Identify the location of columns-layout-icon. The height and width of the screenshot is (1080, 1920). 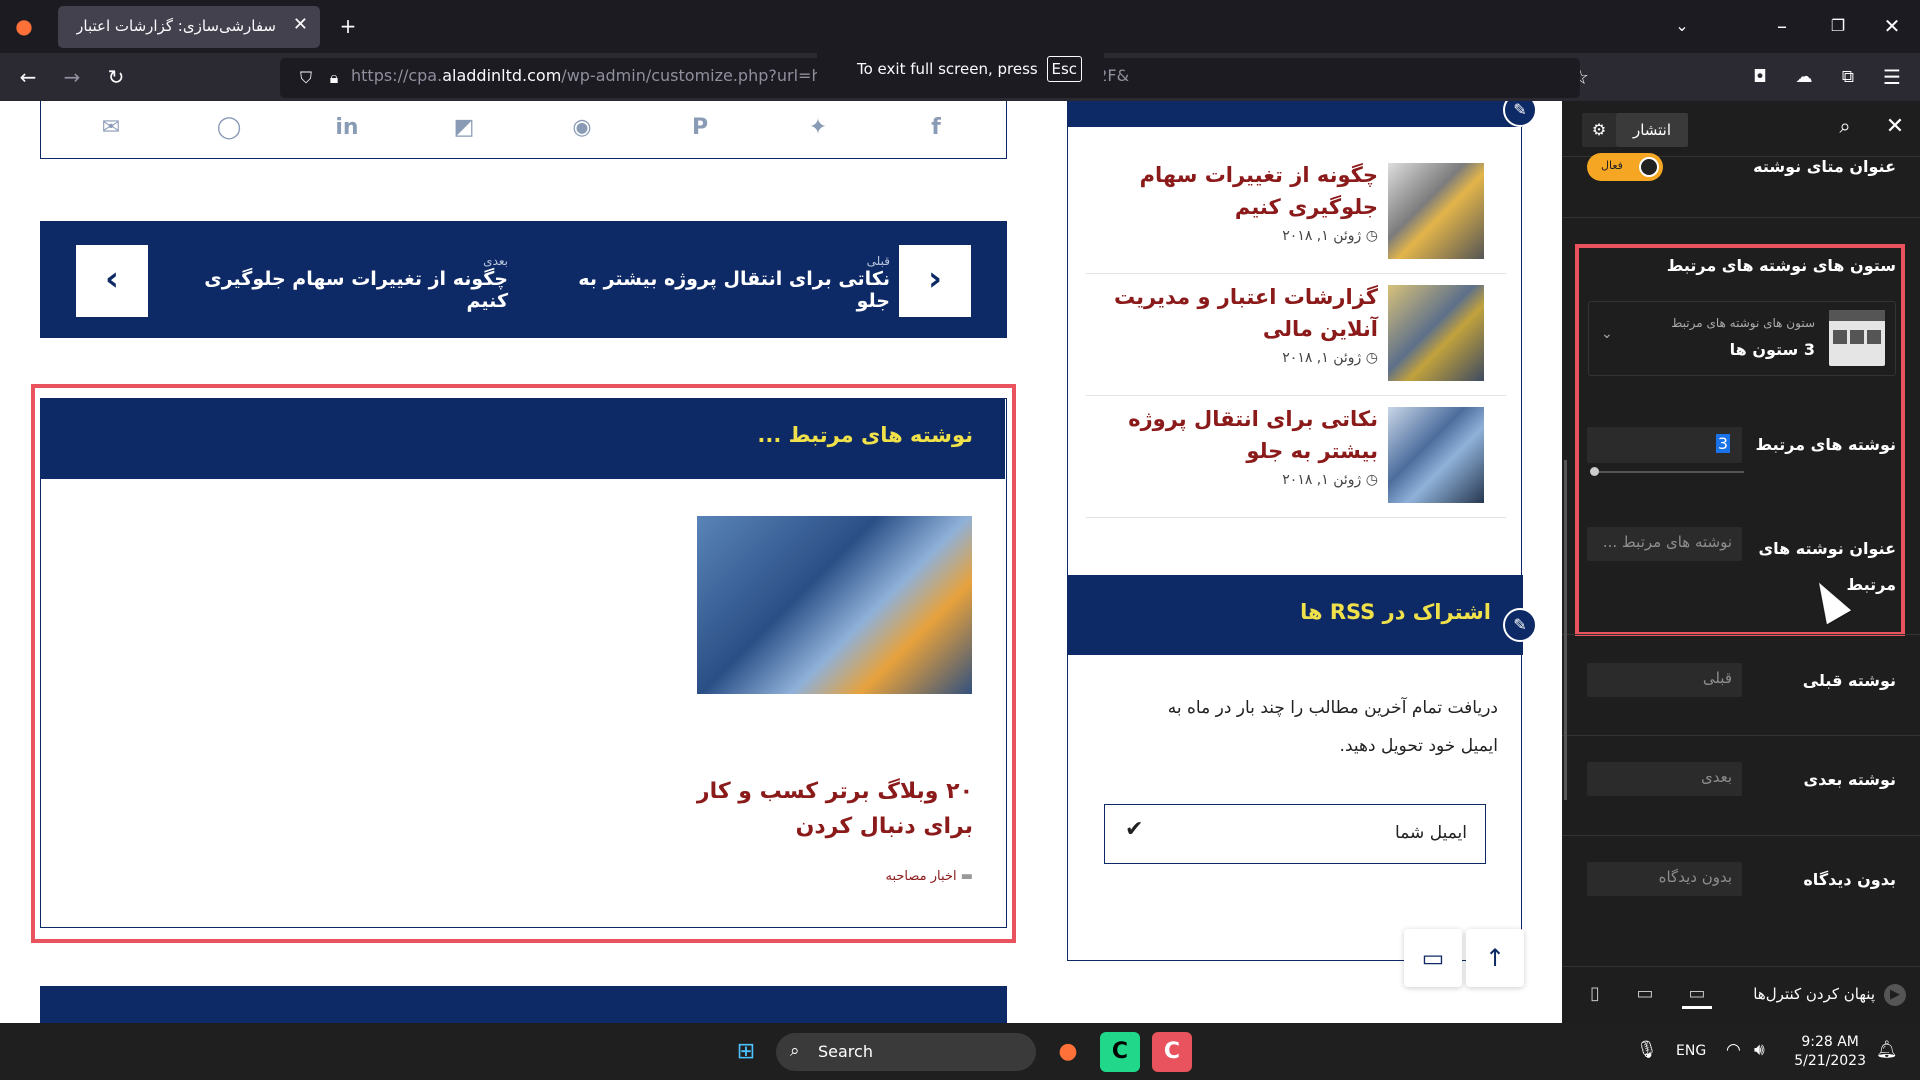
(1857, 338).